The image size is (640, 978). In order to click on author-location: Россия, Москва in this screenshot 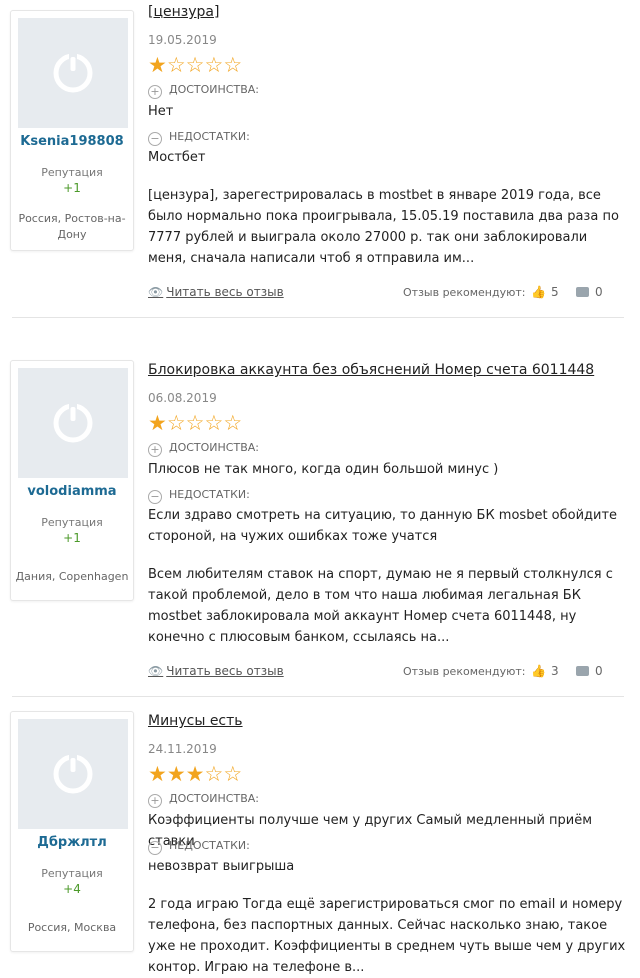, I will do `click(72, 927)`.